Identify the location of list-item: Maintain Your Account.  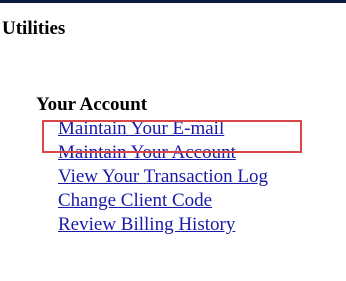
(163, 153).